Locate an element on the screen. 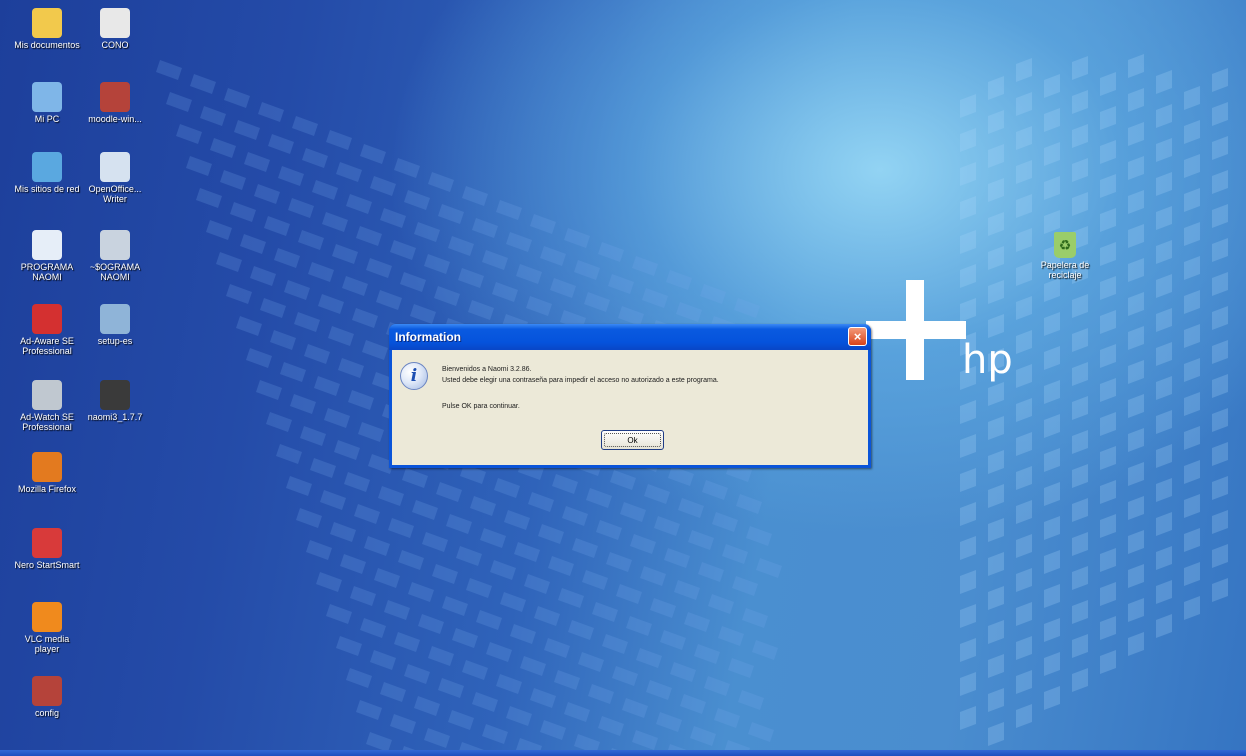 The width and height of the screenshot is (1246, 756). desktop-icon: Mis sitios de red is located at coordinates (47, 173).